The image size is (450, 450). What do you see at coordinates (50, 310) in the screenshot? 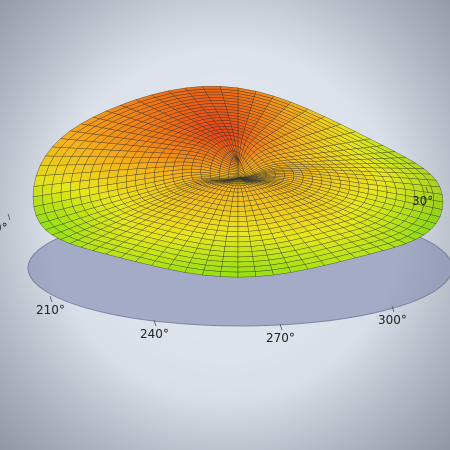
I see `angle-tick-label: 210°` at bounding box center [50, 310].